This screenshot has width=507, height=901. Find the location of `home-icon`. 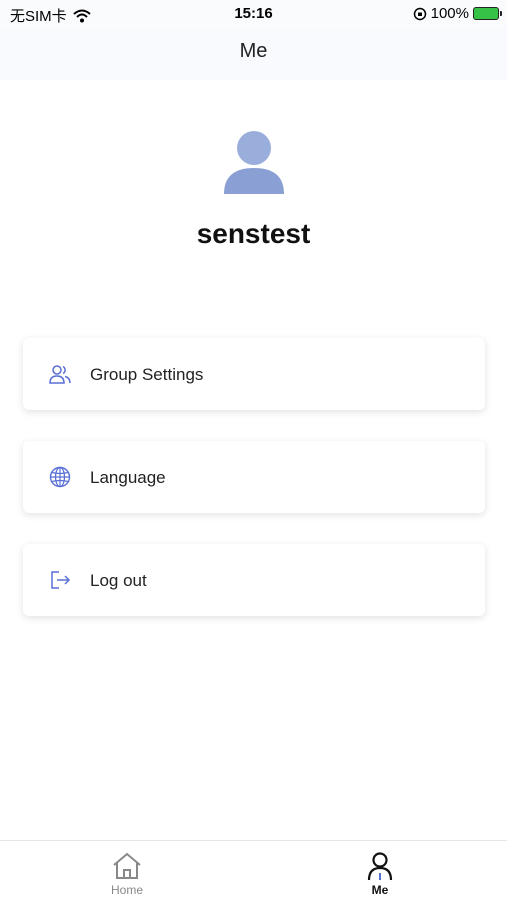

home-icon is located at coordinates (127, 865).